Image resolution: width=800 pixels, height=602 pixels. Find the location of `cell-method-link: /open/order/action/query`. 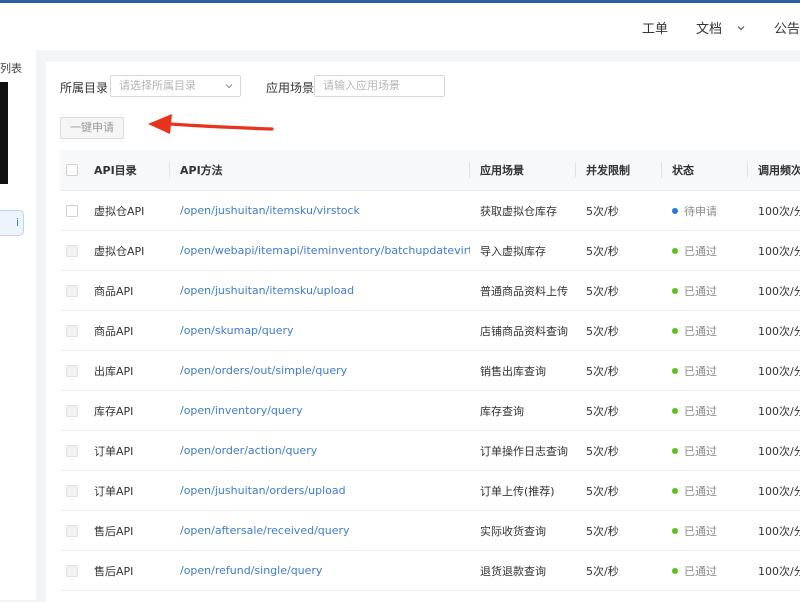

cell-method-link: /open/order/action/query is located at coordinates (320, 450).